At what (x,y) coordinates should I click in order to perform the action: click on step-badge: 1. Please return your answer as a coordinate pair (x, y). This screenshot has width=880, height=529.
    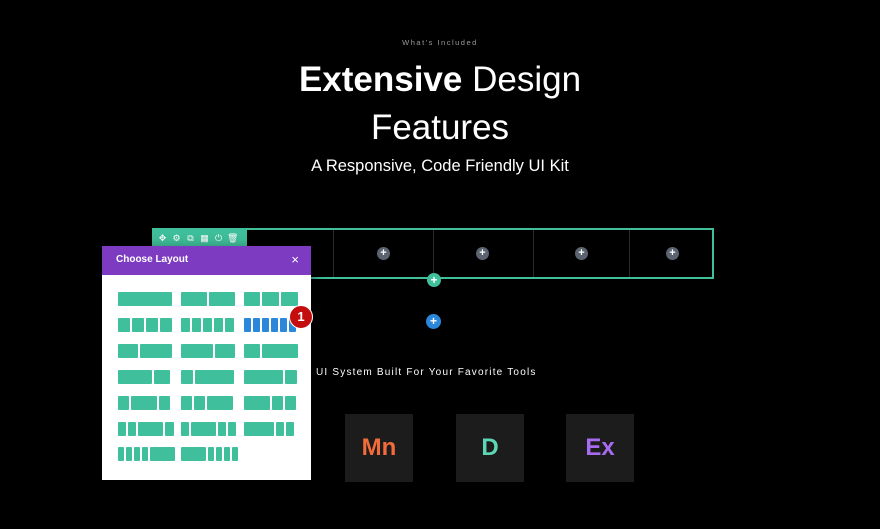
    Looking at the image, I should click on (301, 317).